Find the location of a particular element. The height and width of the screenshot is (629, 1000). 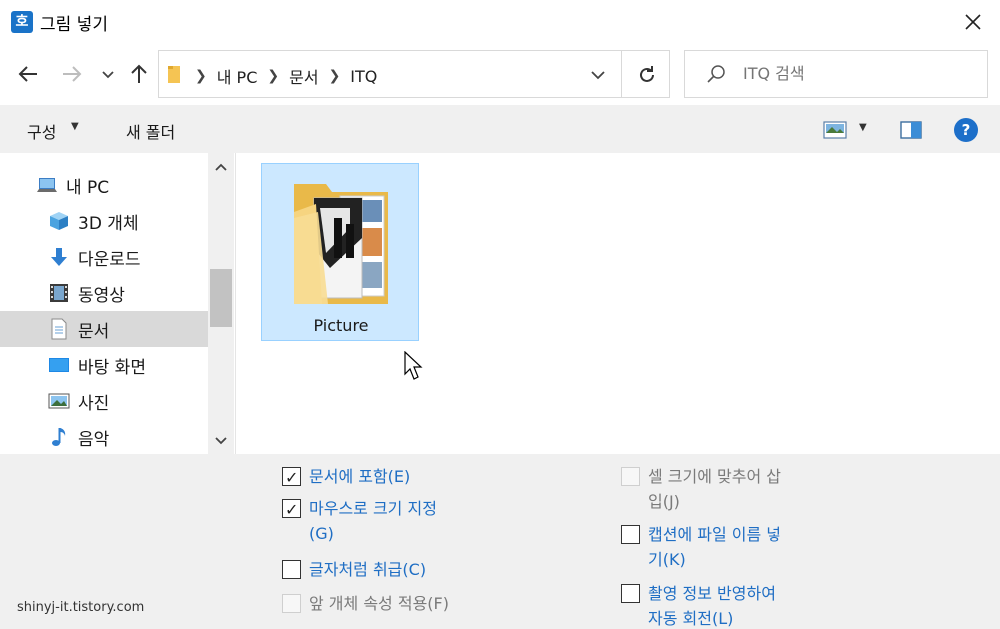

sidebar-item-music: 음악 is located at coordinates (104, 437).